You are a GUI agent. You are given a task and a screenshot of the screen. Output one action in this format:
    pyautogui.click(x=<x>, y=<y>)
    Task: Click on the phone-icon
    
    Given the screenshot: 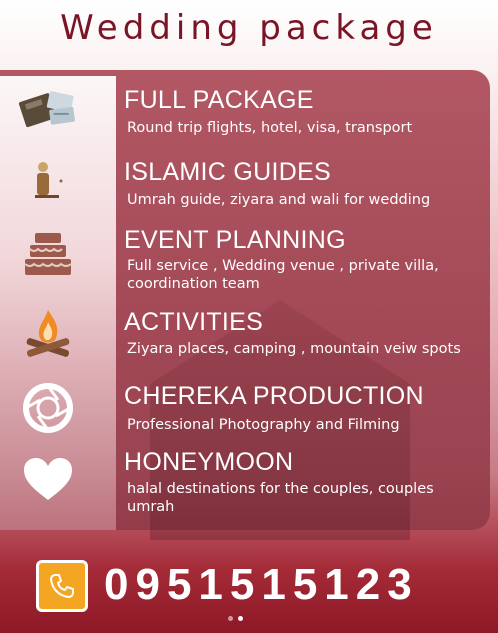 What is the action you would take?
    pyautogui.click(x=62, y=586)
    